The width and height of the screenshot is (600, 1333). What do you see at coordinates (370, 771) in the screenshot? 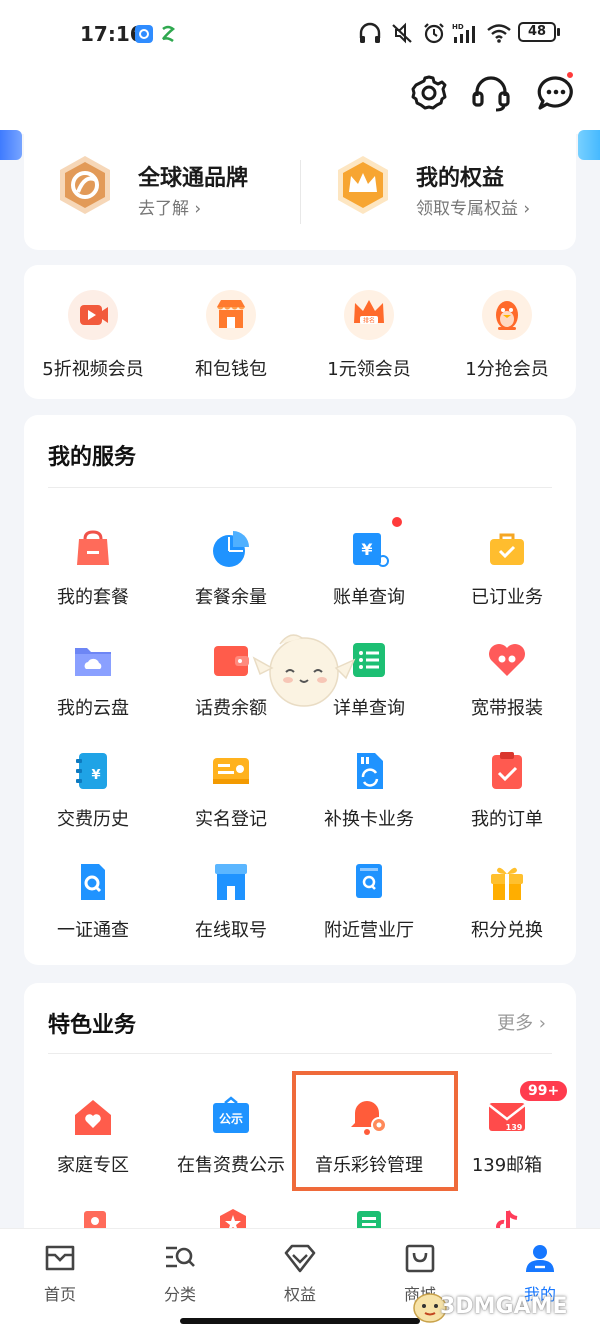
I see `sim-card-icon` at bounding box center [370, 771].